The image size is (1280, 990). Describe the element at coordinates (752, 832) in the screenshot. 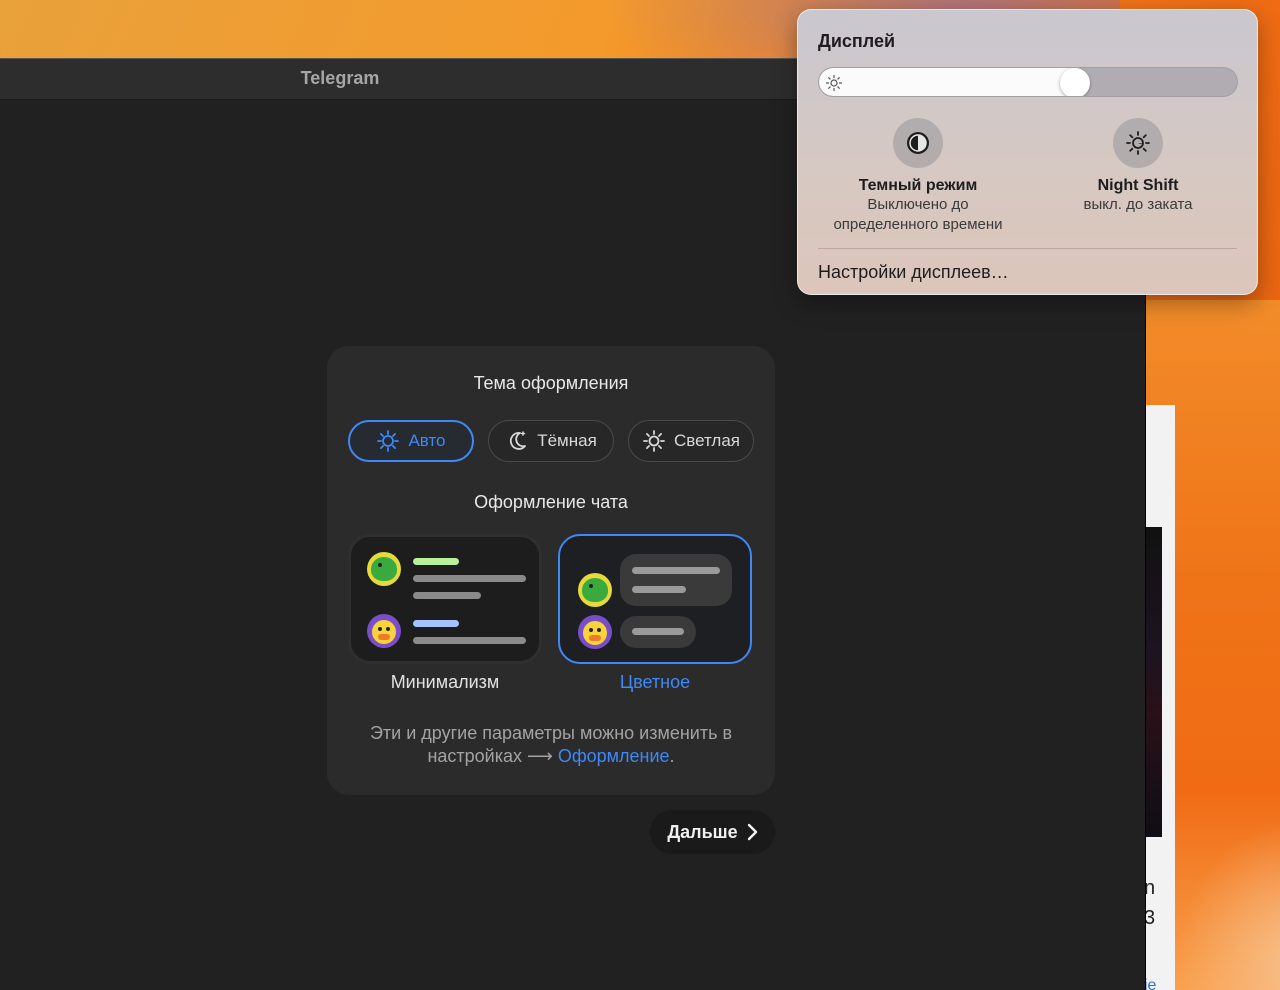

I see `chevron-right-icon` at that location.